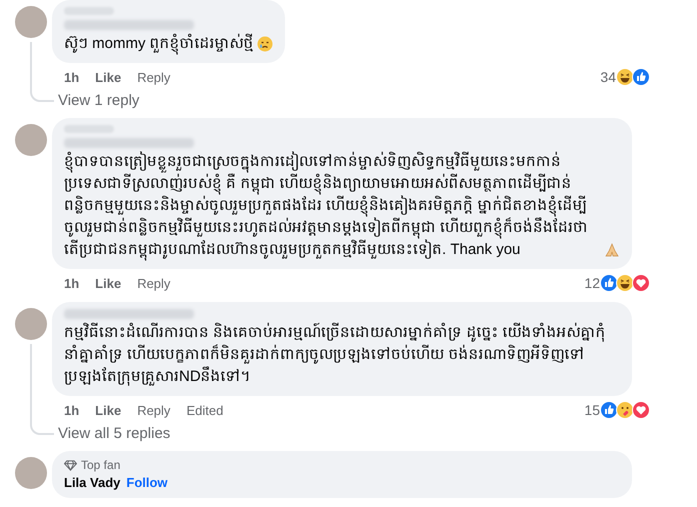 This screenshot has height=507, width=697. What do you see at coordinates (608, 77) in the screenshot?
I see `reaction-count: 34` at bounding box center [608, 77].